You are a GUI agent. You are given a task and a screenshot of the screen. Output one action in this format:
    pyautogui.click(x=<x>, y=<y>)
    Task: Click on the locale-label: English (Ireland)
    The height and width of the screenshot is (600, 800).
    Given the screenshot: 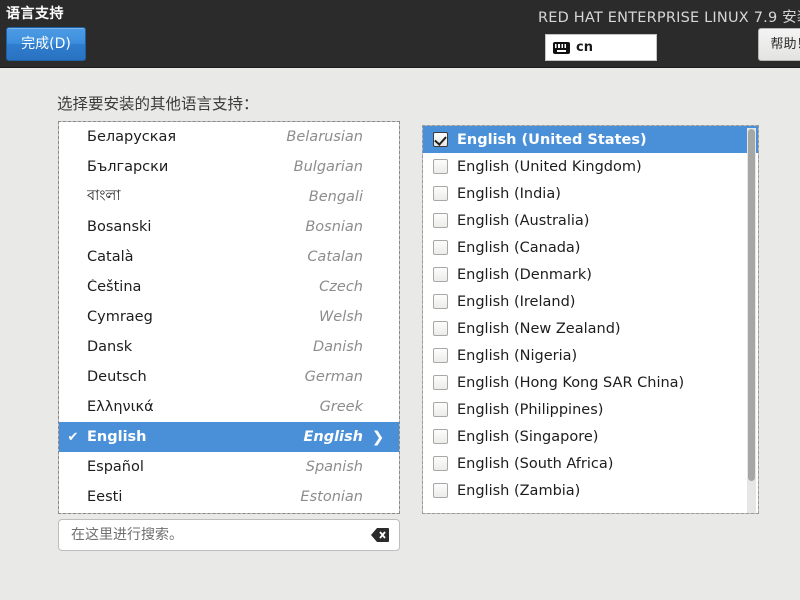 What is the action you would take?
    pyautogui.click(x=516, y=301)
    